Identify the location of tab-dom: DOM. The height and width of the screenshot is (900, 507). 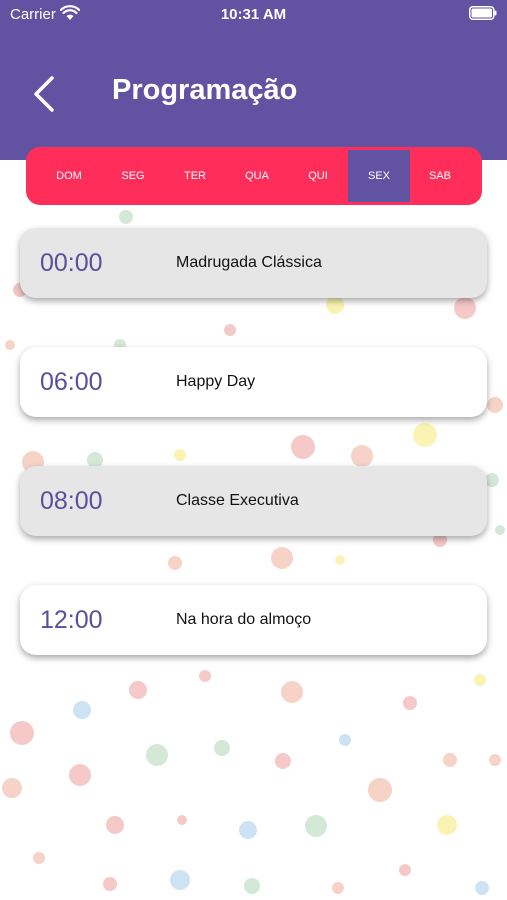
(69, 176).